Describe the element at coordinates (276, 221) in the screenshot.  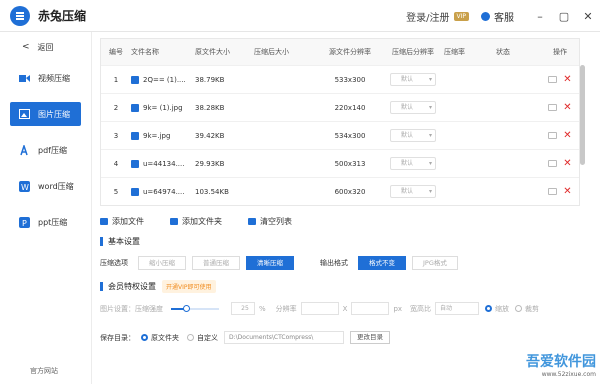
I see `clear-list-label: 清空列表` at that location.